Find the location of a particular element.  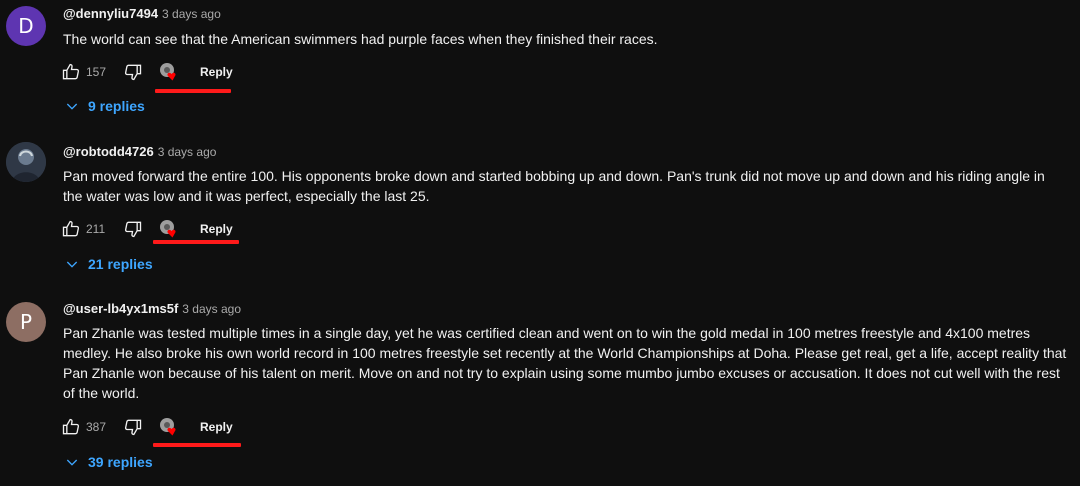

view-replies-button: 9 replies is located at coordinates (104, 106).